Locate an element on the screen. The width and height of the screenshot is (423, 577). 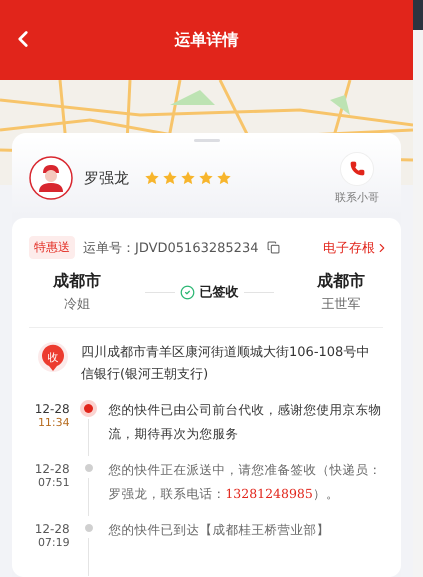
copy-icon is located at coordinates (273, 247).